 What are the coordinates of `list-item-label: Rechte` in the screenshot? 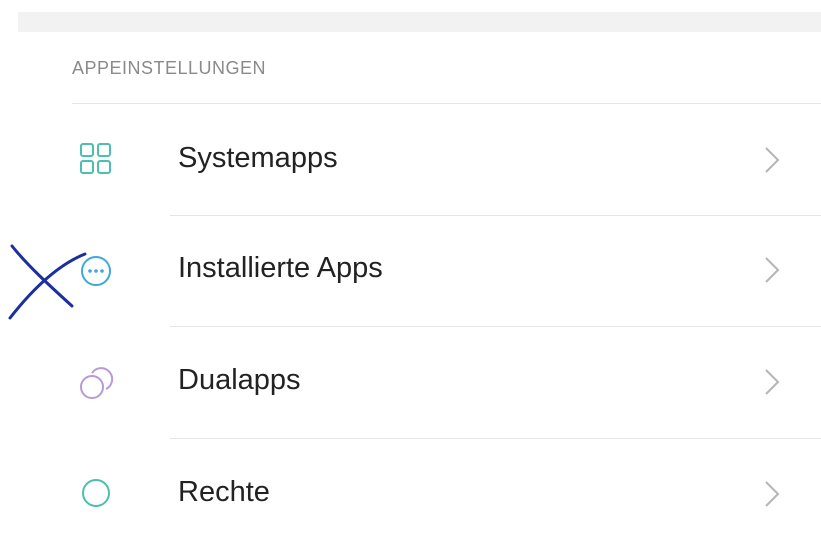 It's located at (224, 492).